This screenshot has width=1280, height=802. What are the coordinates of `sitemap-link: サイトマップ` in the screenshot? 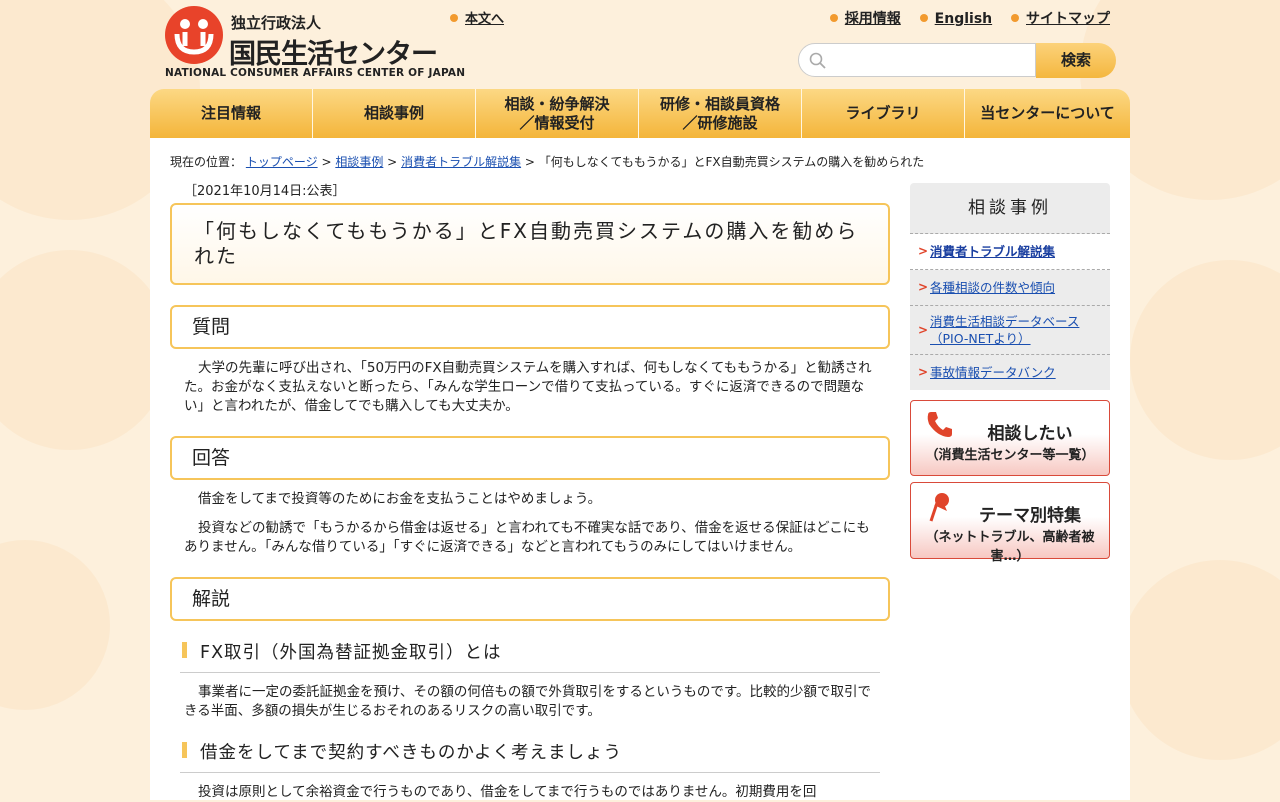 It's located at (1060, 19).